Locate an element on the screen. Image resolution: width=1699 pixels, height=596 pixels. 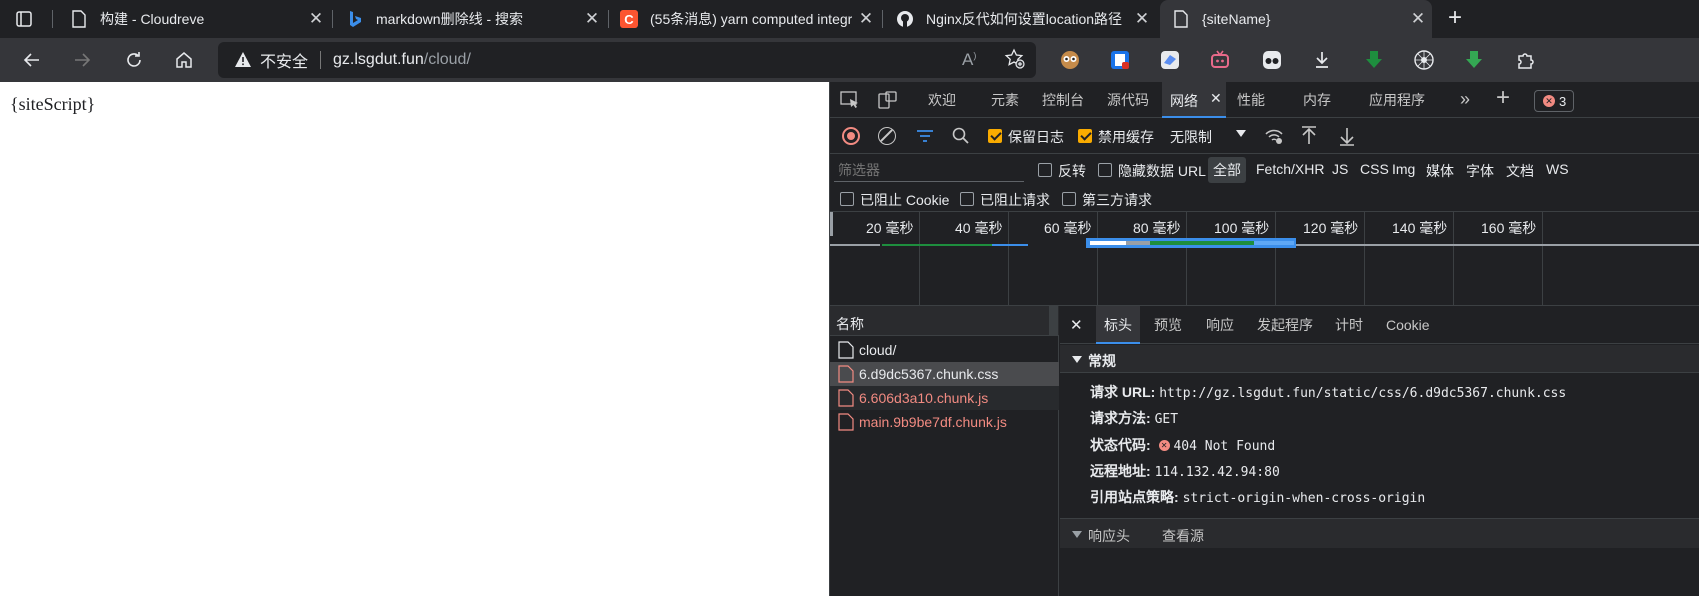
refresh-icon is located at coordinates (134, 60).